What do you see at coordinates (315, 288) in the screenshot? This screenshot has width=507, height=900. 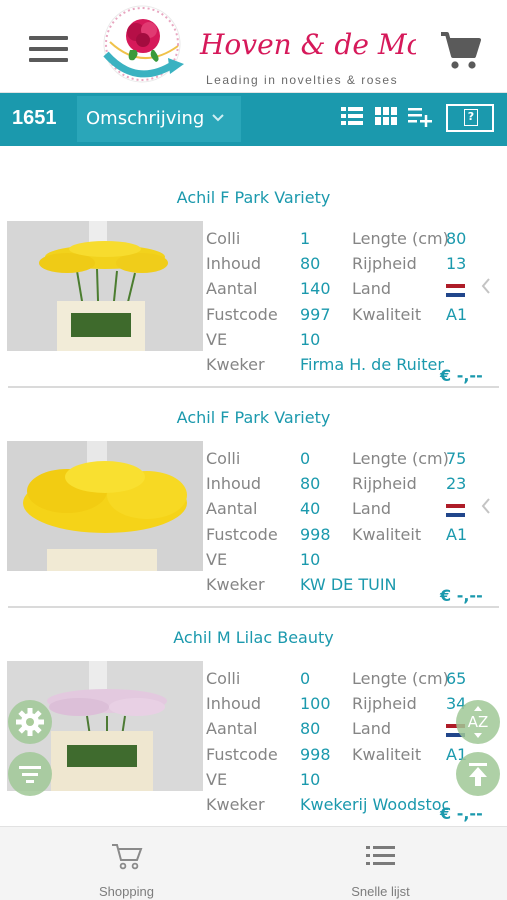 I see `value-aantal: 140` at bounding box center [315, 288].